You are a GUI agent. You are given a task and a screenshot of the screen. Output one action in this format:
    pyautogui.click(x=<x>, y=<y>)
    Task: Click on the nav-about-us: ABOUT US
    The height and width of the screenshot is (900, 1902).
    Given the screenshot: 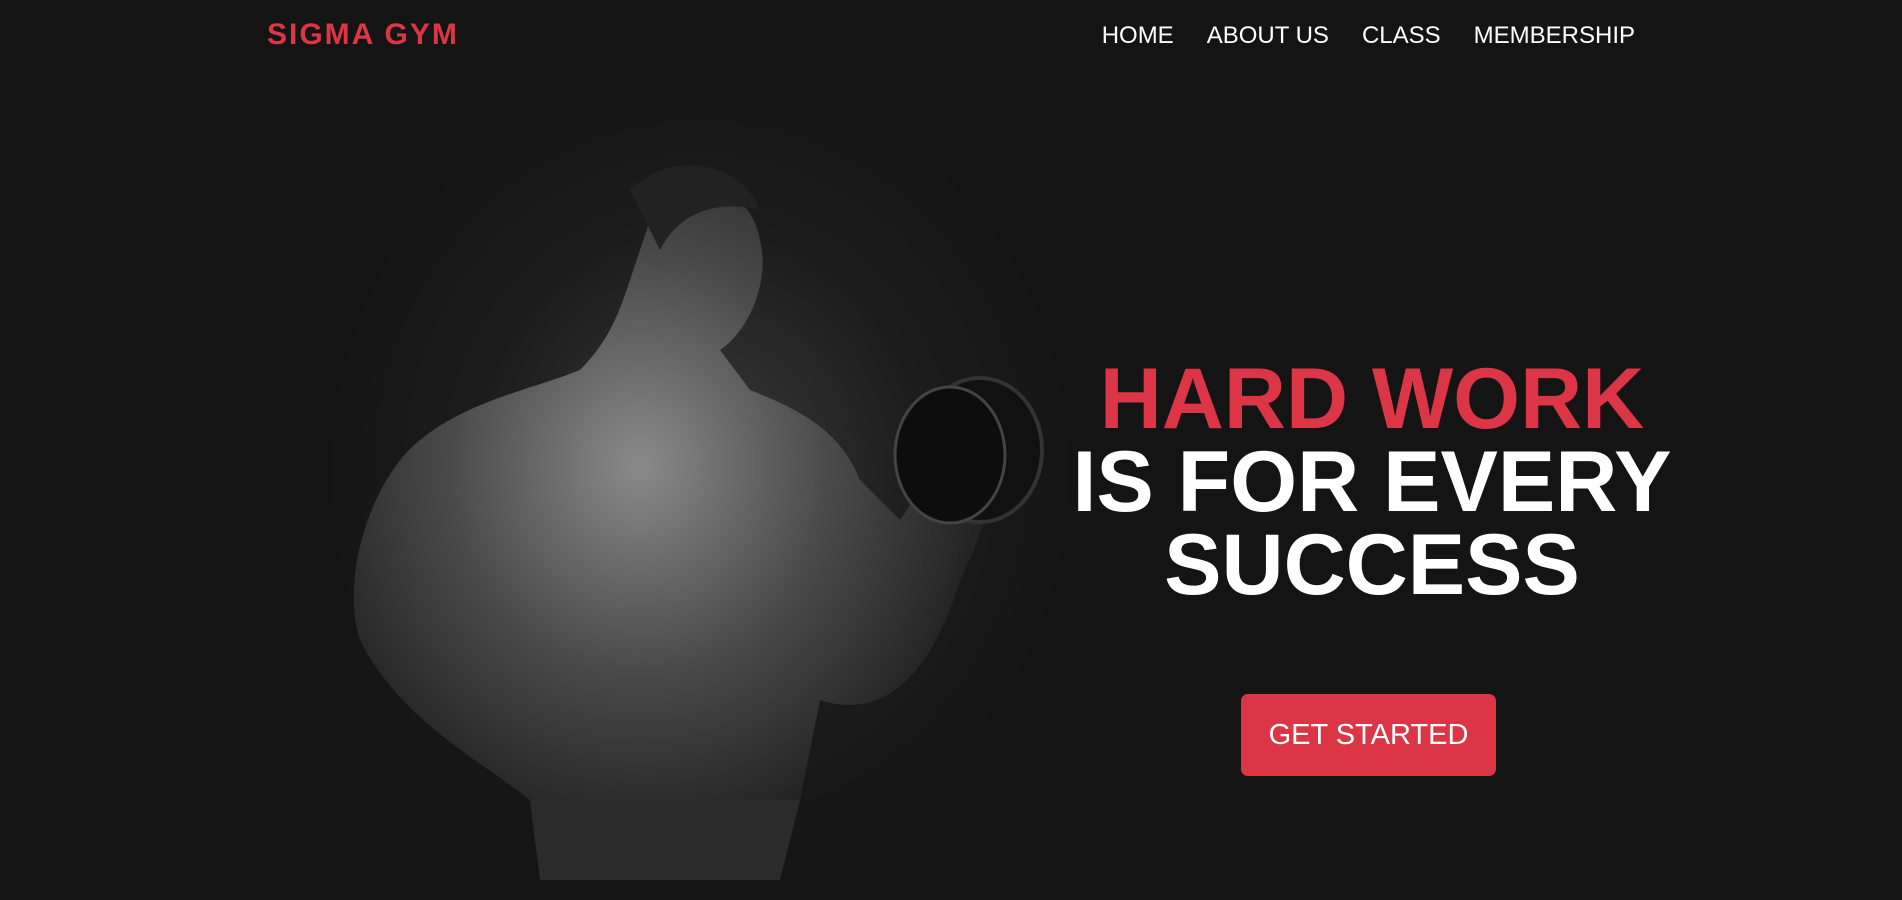 What is the action you would take?
    pyautogui.click(x=1268, y=36)
    